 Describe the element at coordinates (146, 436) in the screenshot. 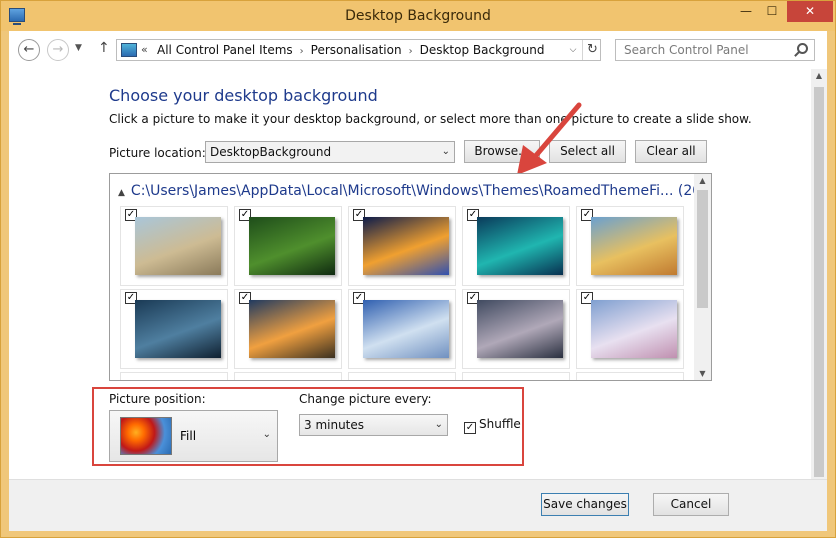

I see `position-preview-image` at that location.